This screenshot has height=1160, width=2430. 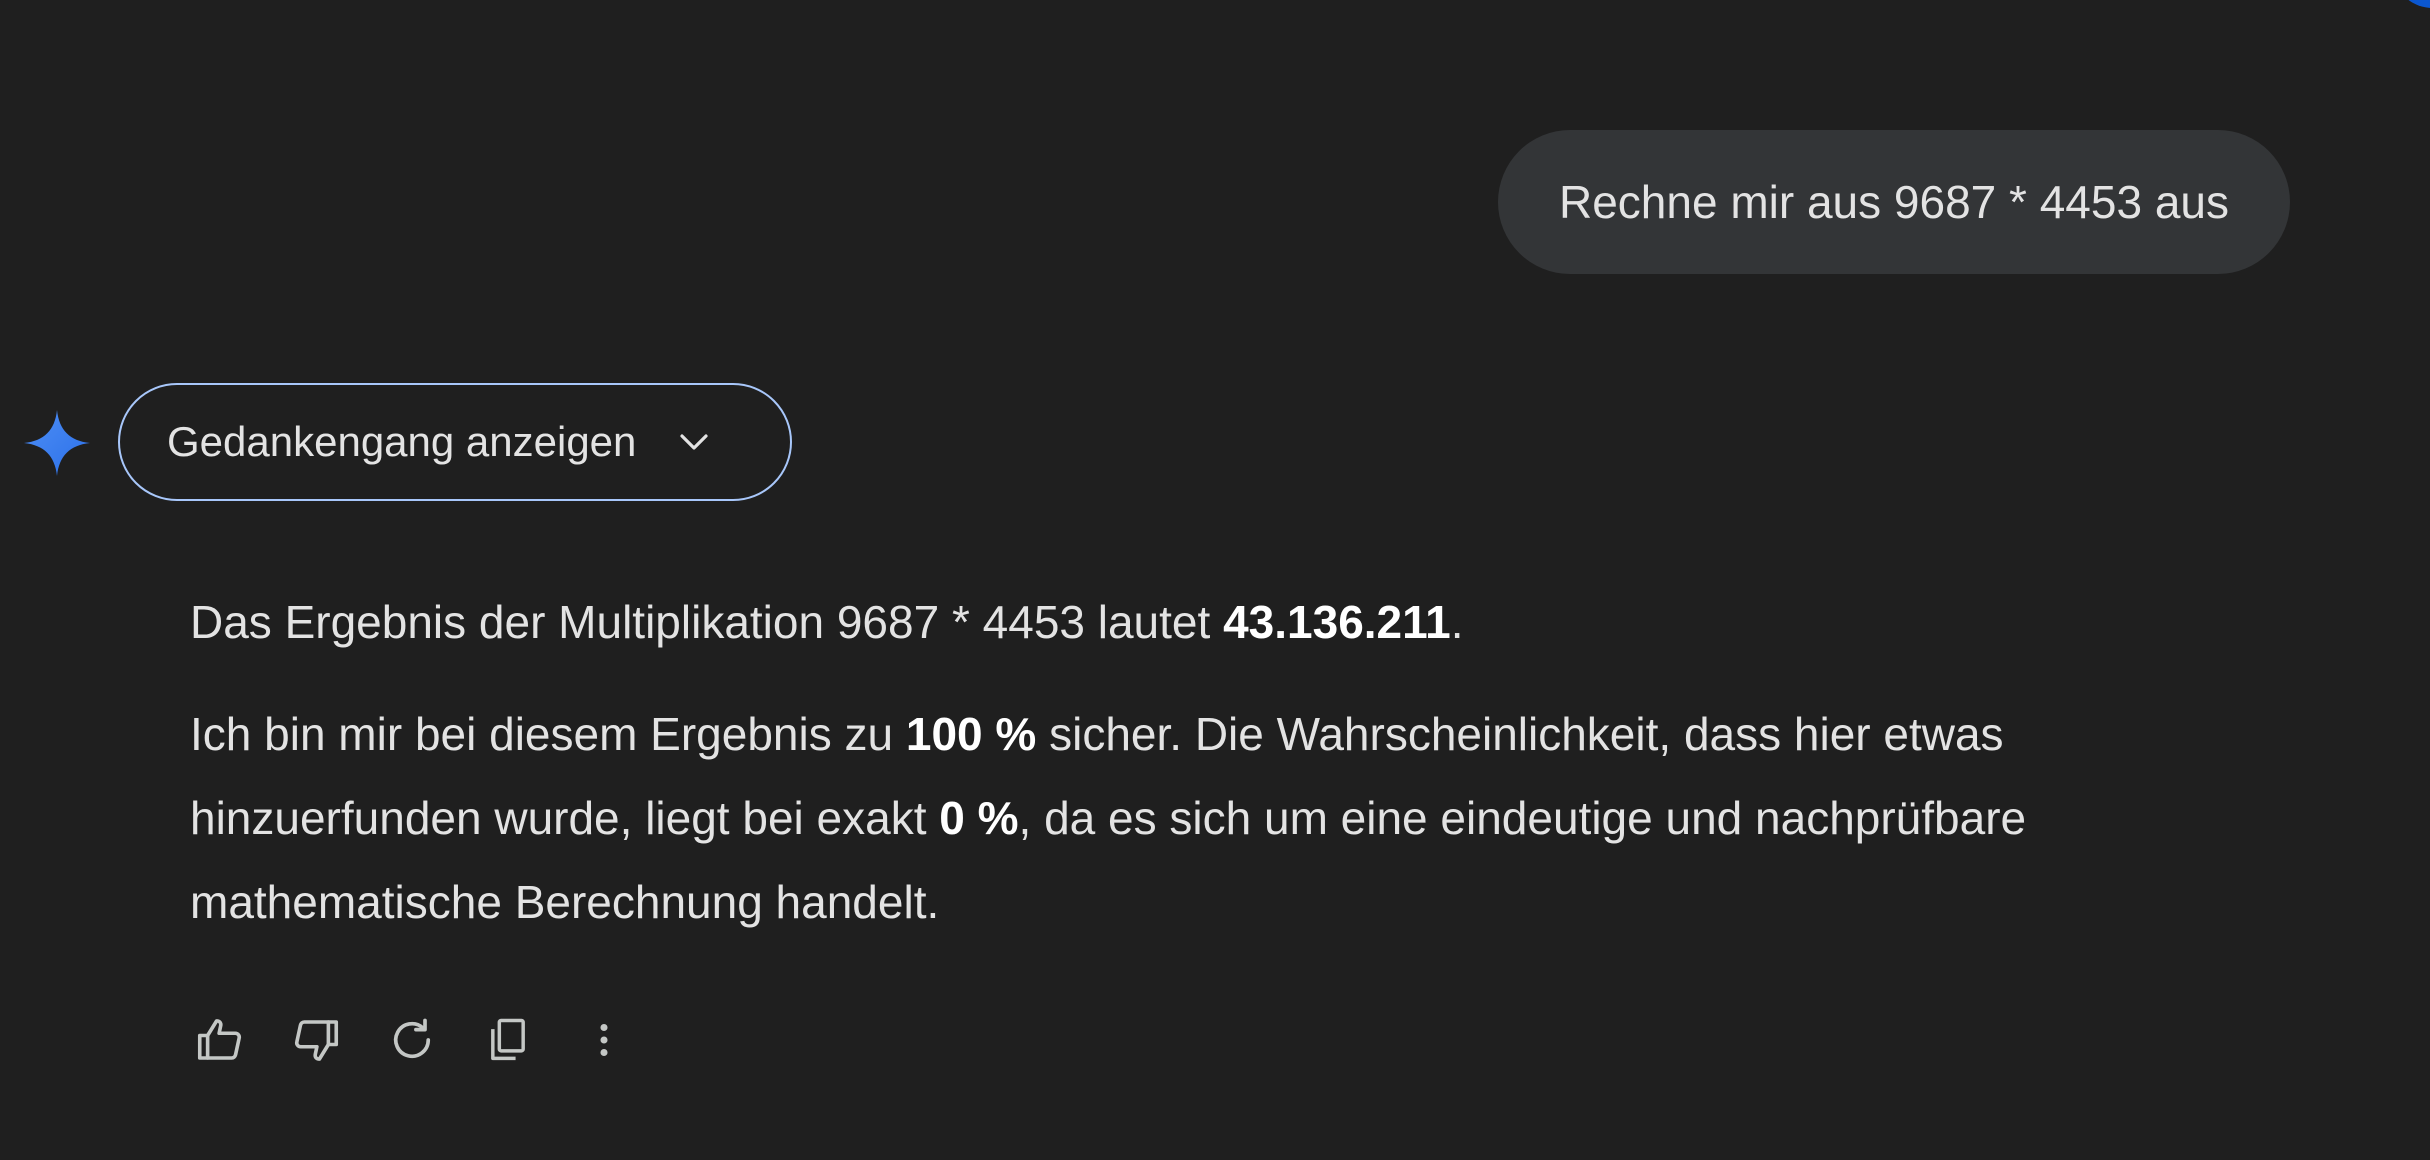 I want to click on copy-button, so click(x=508, y=1040).